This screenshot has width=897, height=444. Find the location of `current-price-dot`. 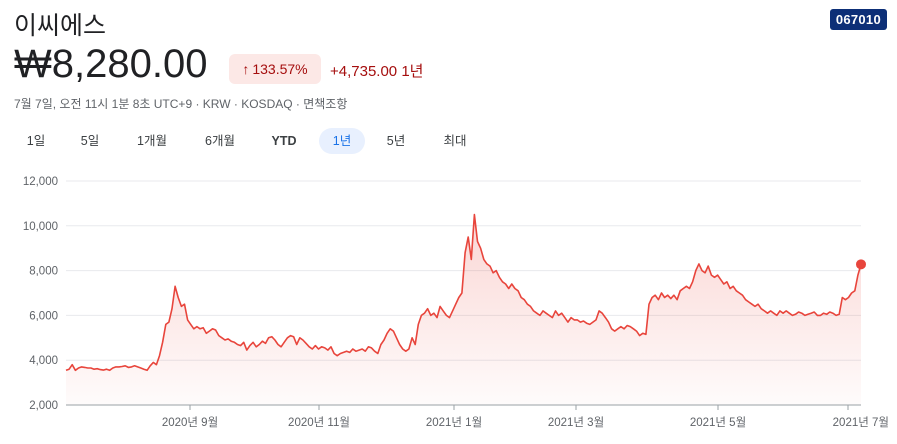

current-price-dot is located at coordinates (861, 264).